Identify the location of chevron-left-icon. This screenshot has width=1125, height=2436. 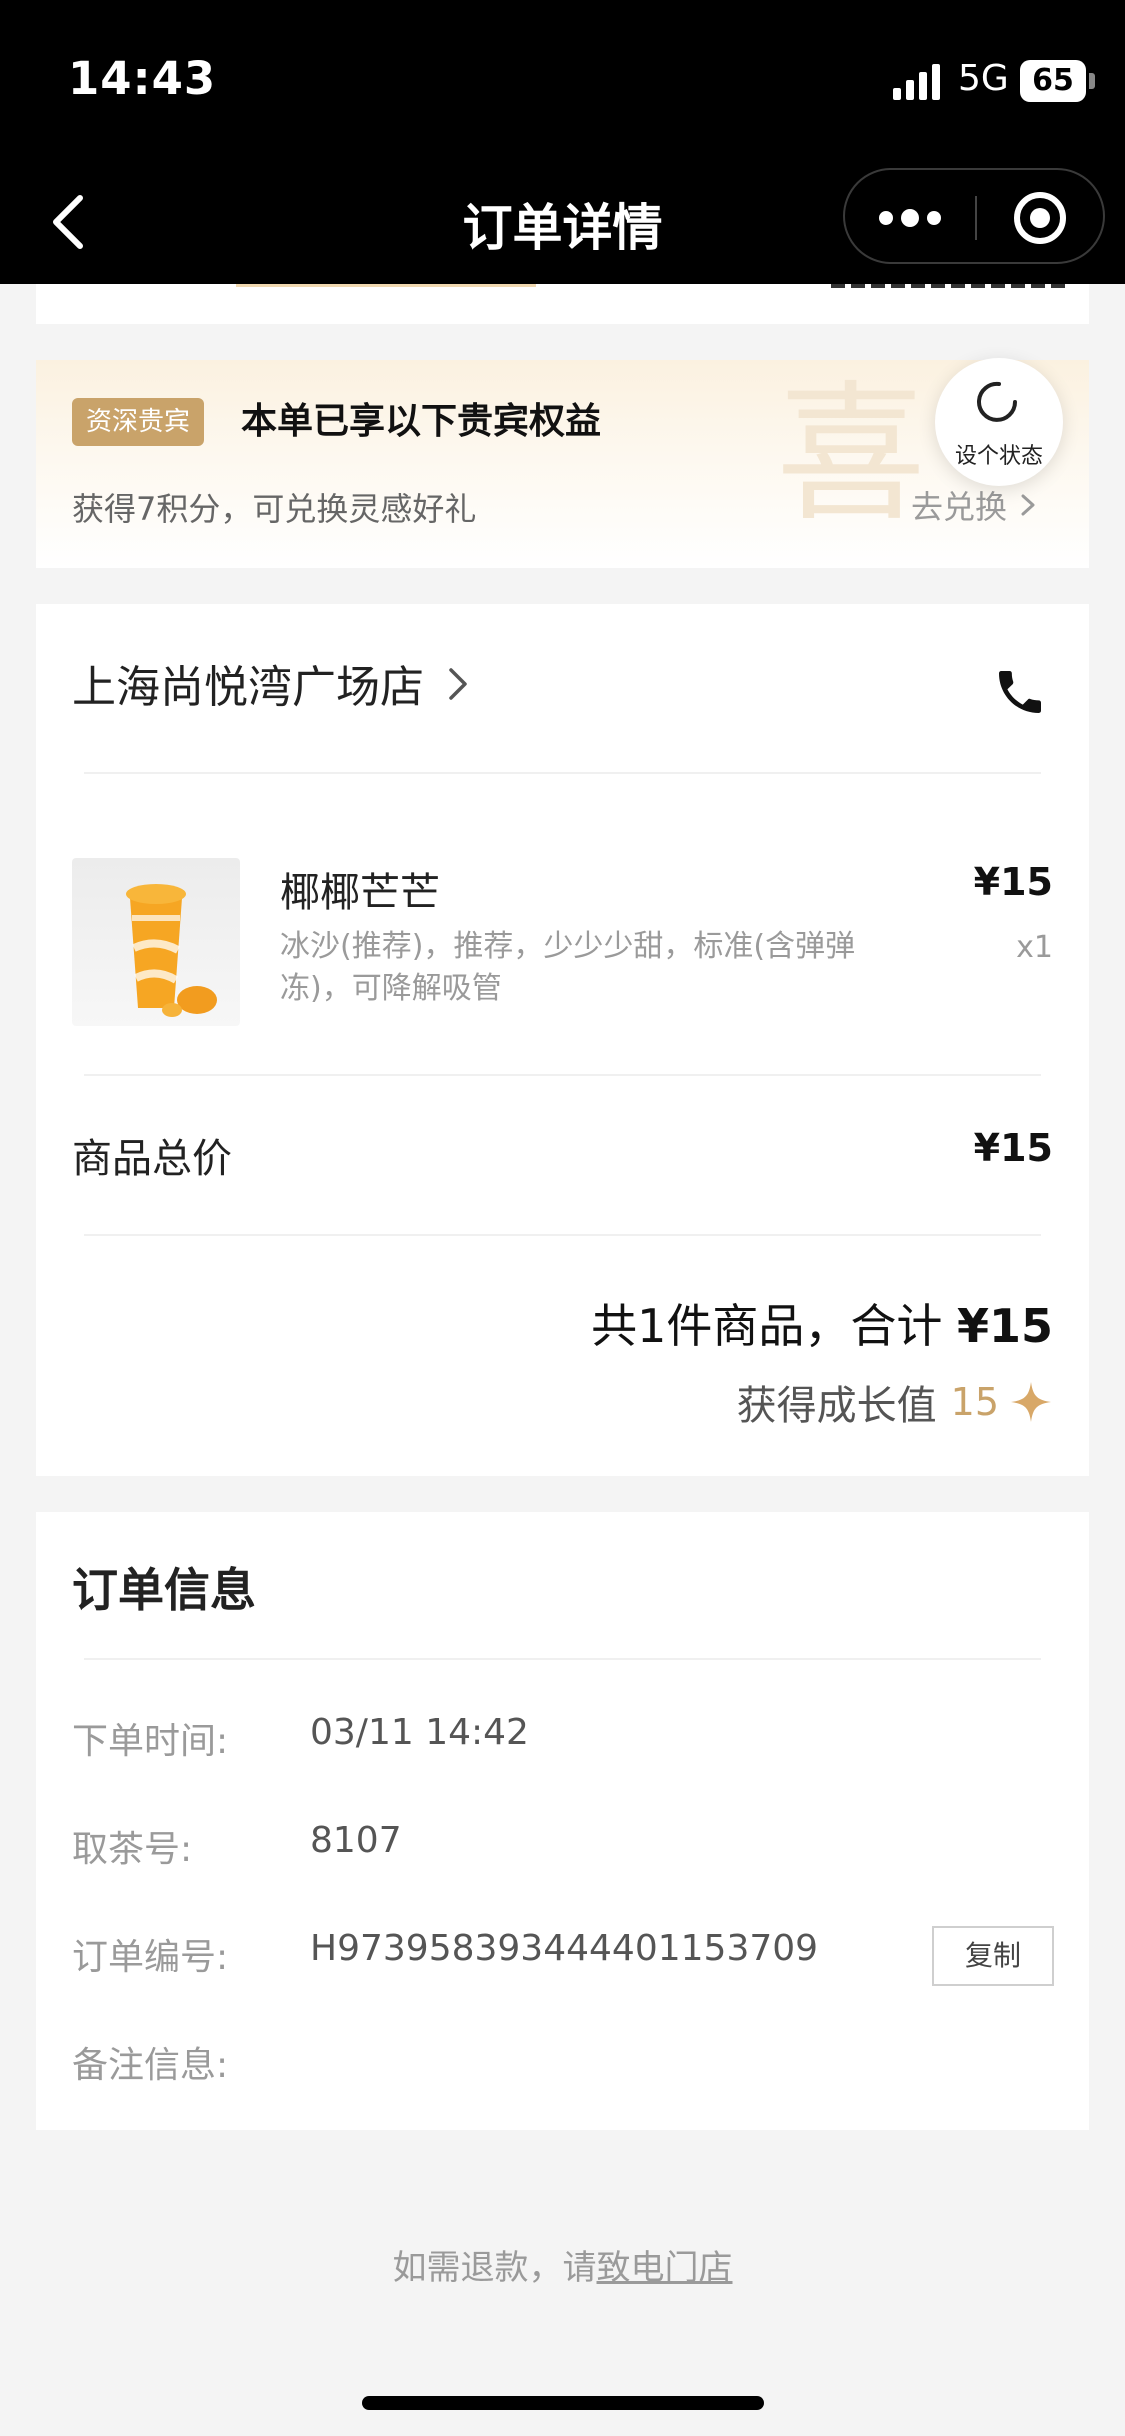
(68, 222).